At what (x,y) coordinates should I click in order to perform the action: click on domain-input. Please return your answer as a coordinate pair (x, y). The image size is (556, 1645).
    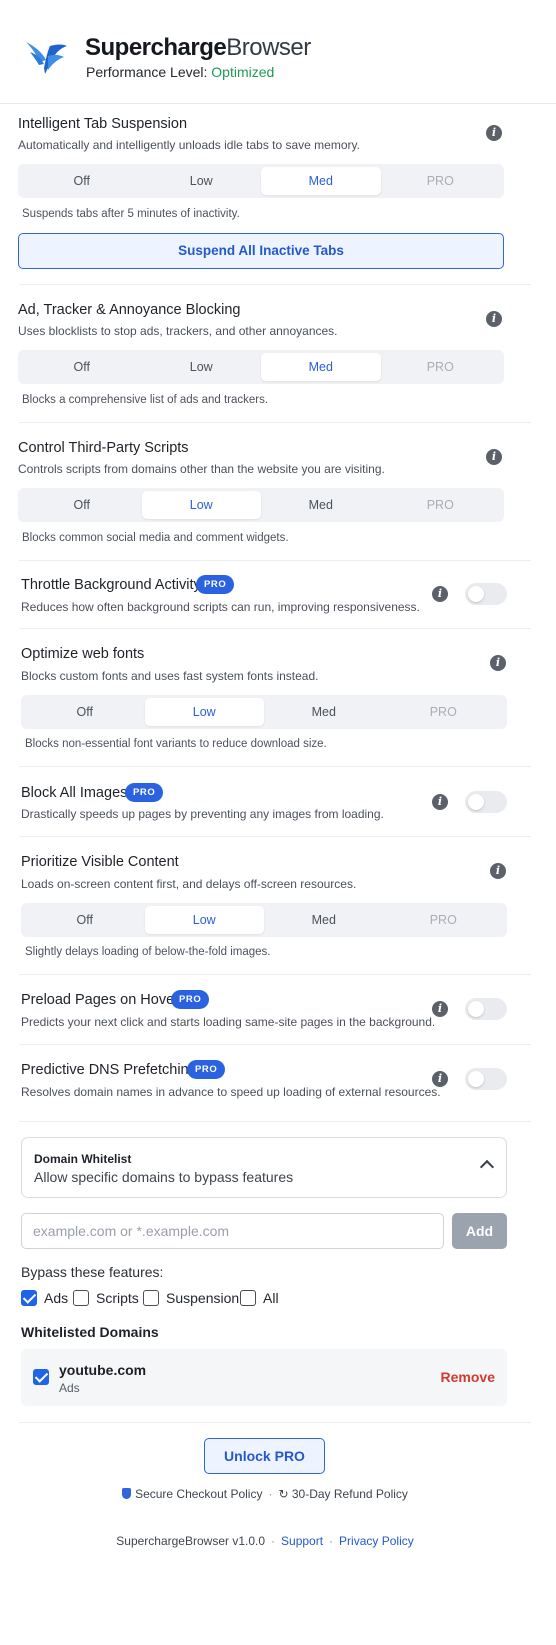
    Looking at the image, I should click on (232, 1231).